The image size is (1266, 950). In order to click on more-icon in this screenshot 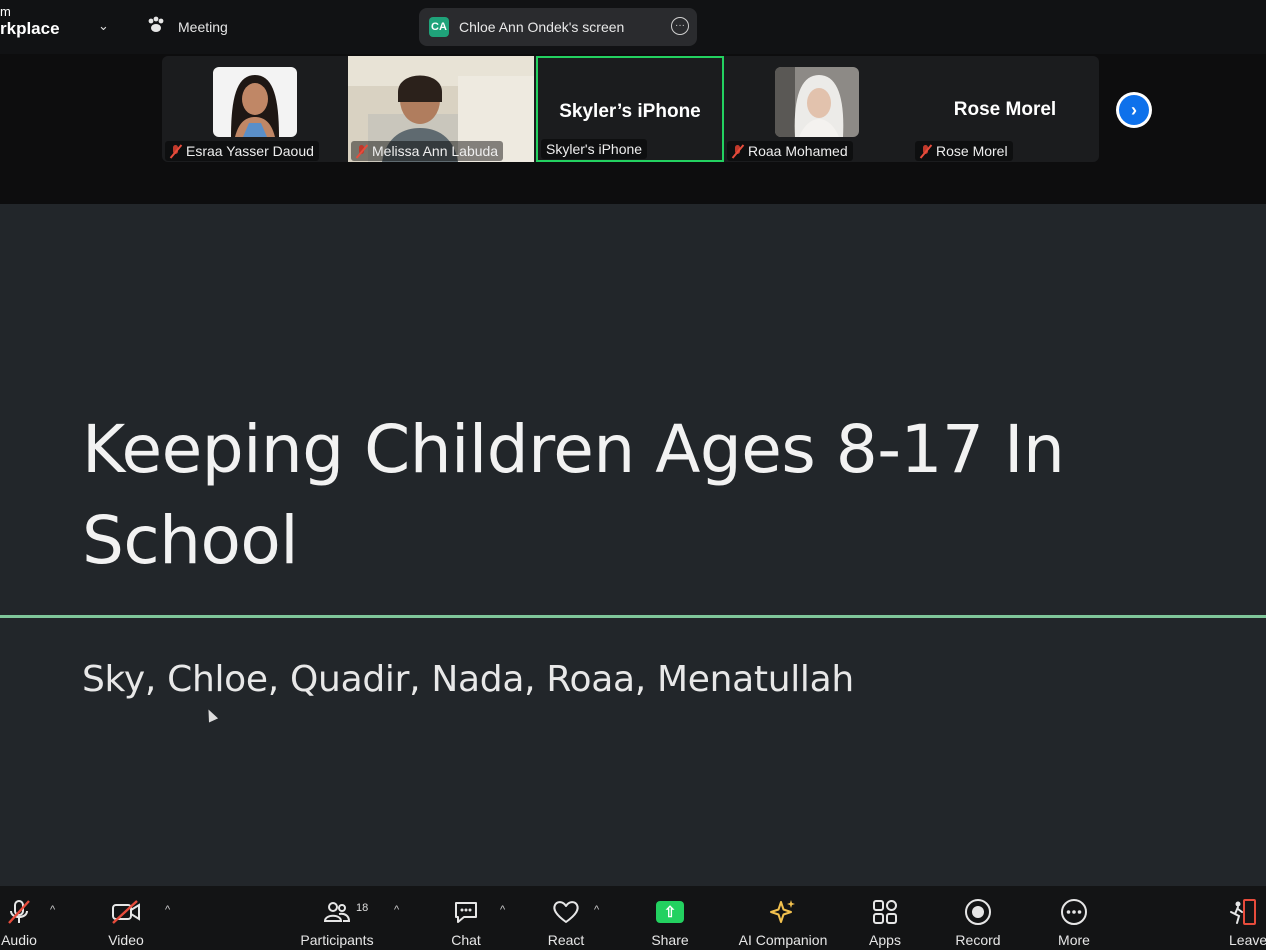, I will do `click(1074, 912)`.